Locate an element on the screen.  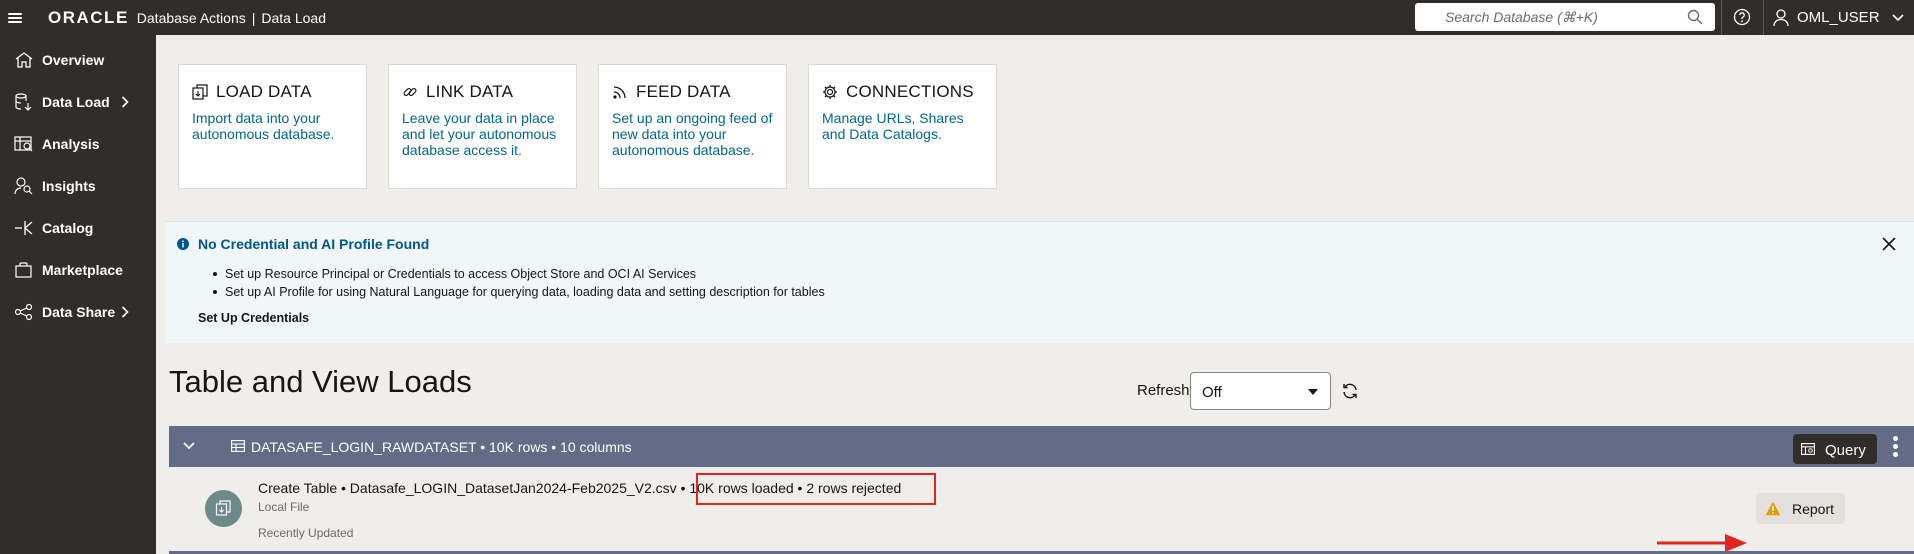
page-breadcrumb: Data Load is located at coordinates (293, 17).